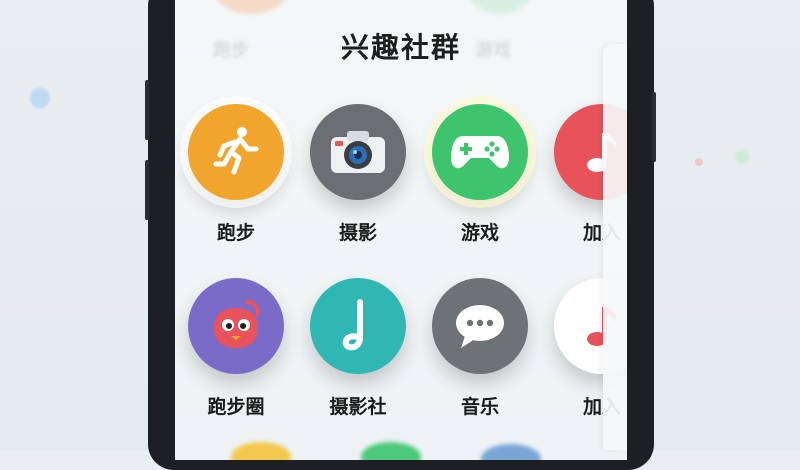 The width and height of the screenshot is (800, 470). I want to click on group-item-running-circle: 跑步圈, so click(236, 348).